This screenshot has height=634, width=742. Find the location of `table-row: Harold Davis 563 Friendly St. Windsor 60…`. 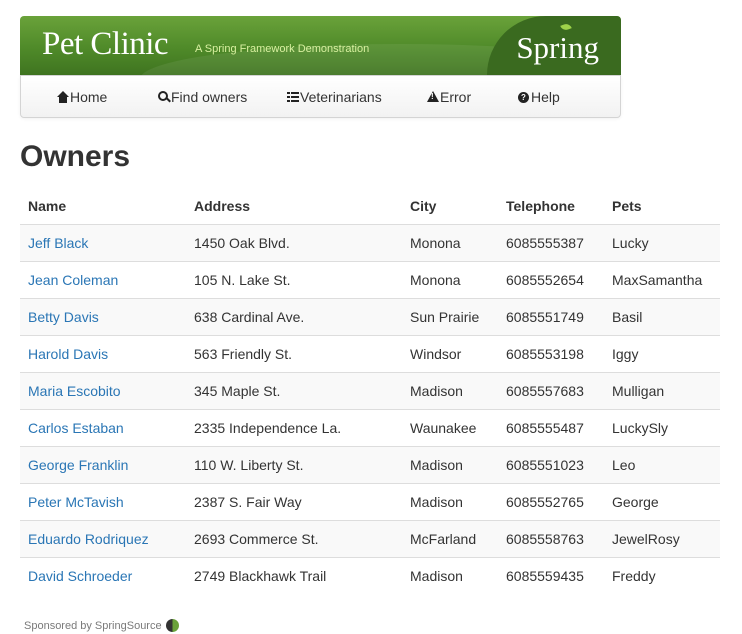

table-row: Harold Davis 563 Friendly St. Windsor 60… is located at coordinates (370, 354).